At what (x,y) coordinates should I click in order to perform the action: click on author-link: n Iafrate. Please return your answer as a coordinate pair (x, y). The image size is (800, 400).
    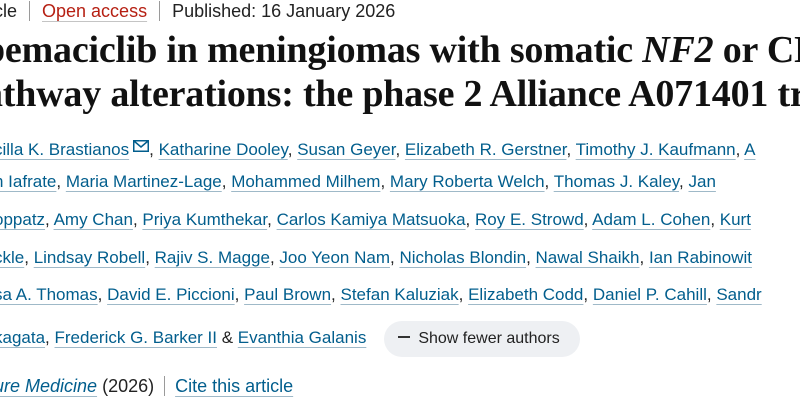
    Looking at the image, I should click on (28, 181).